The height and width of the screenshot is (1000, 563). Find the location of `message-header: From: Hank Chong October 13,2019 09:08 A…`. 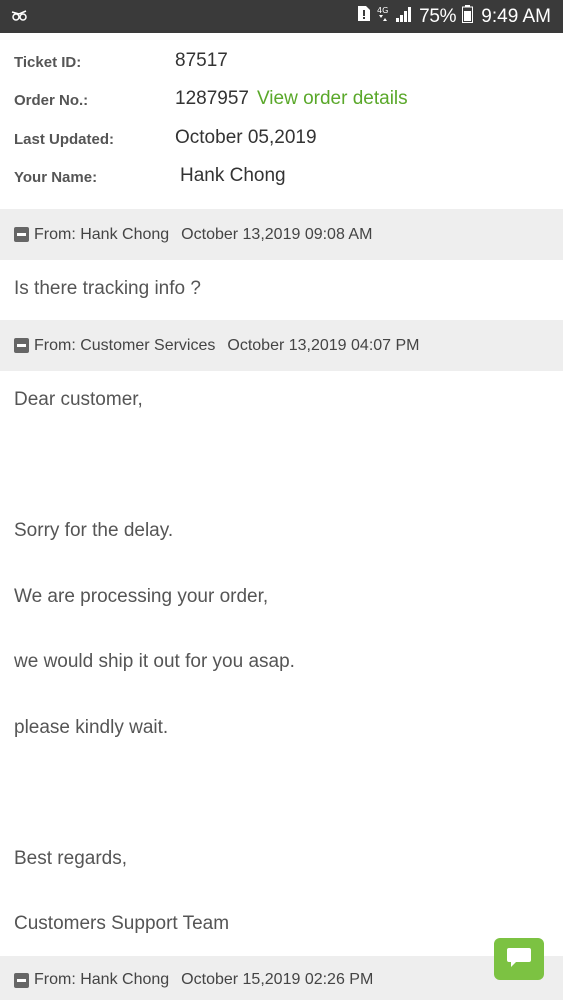

message-header: From: Hank Chong October 13,2019 09:08 A… is located at coordinates (281, 234).